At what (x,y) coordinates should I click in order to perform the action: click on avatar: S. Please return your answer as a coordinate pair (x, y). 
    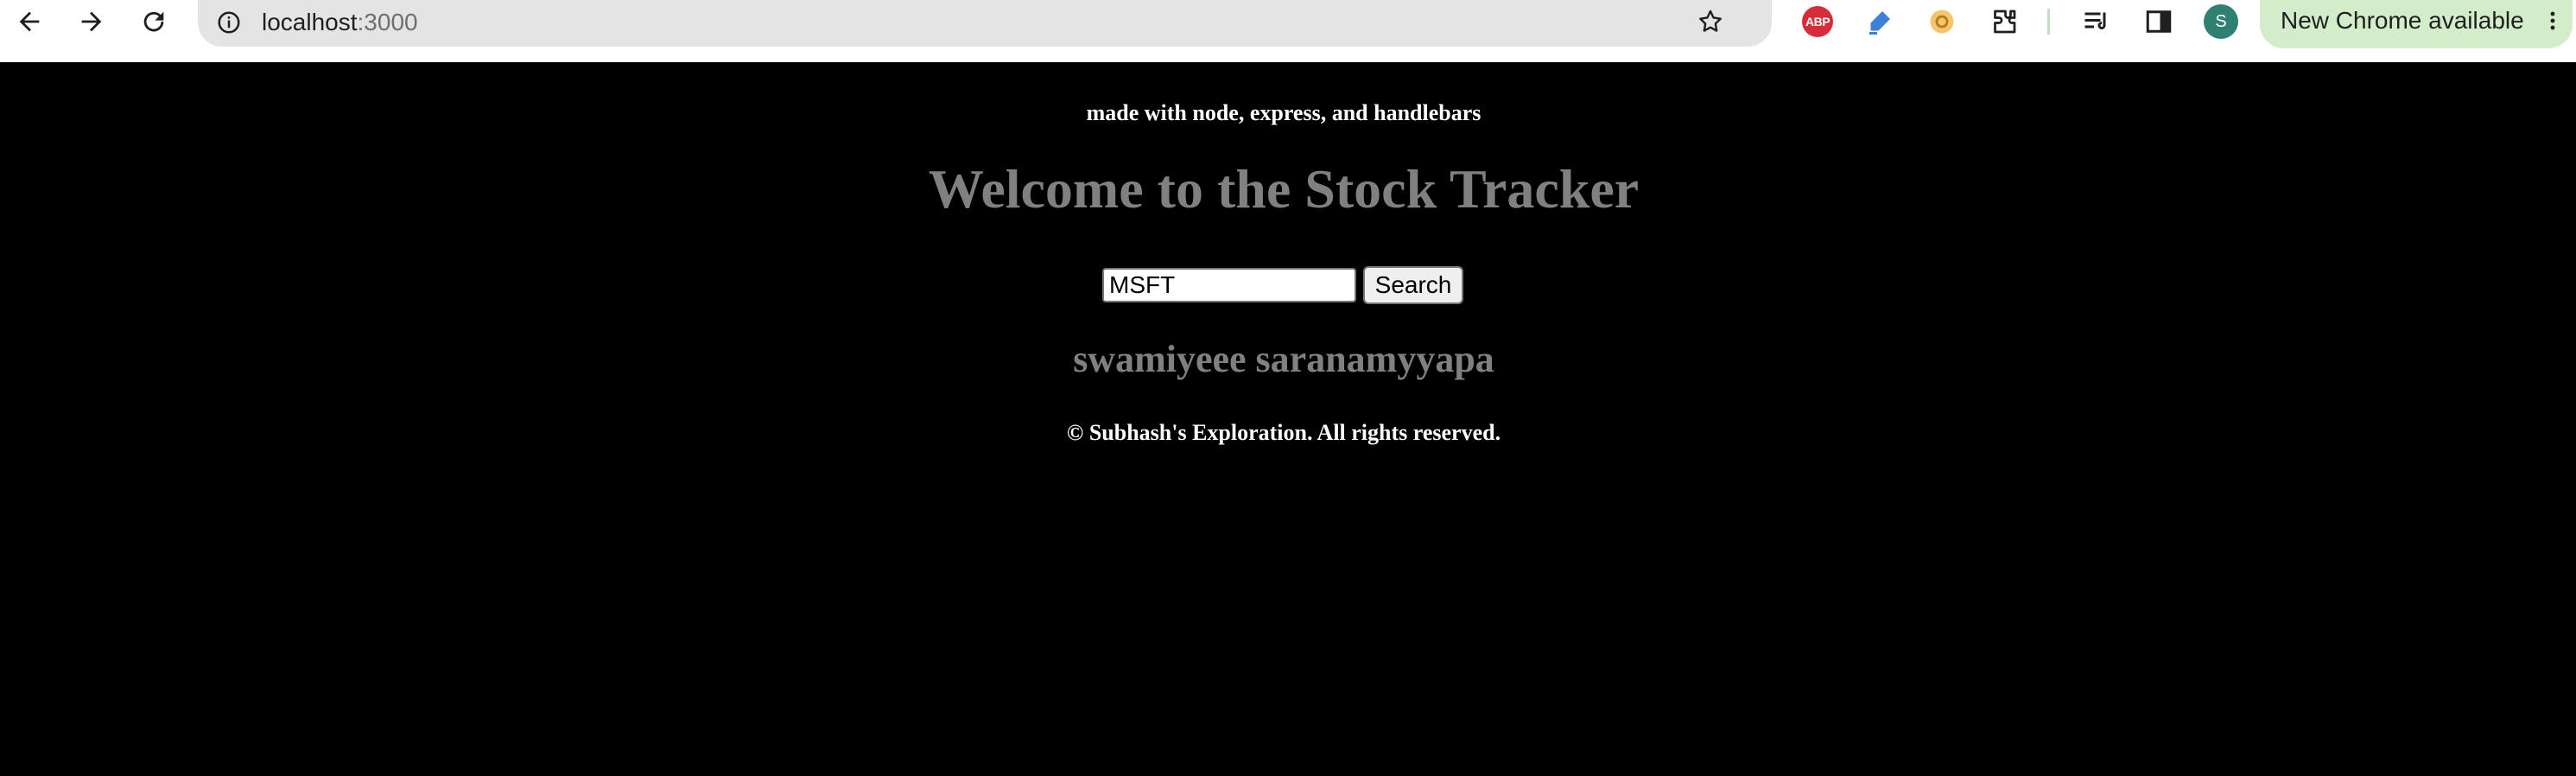
    Looking at the image, I should click on (2221, 21).